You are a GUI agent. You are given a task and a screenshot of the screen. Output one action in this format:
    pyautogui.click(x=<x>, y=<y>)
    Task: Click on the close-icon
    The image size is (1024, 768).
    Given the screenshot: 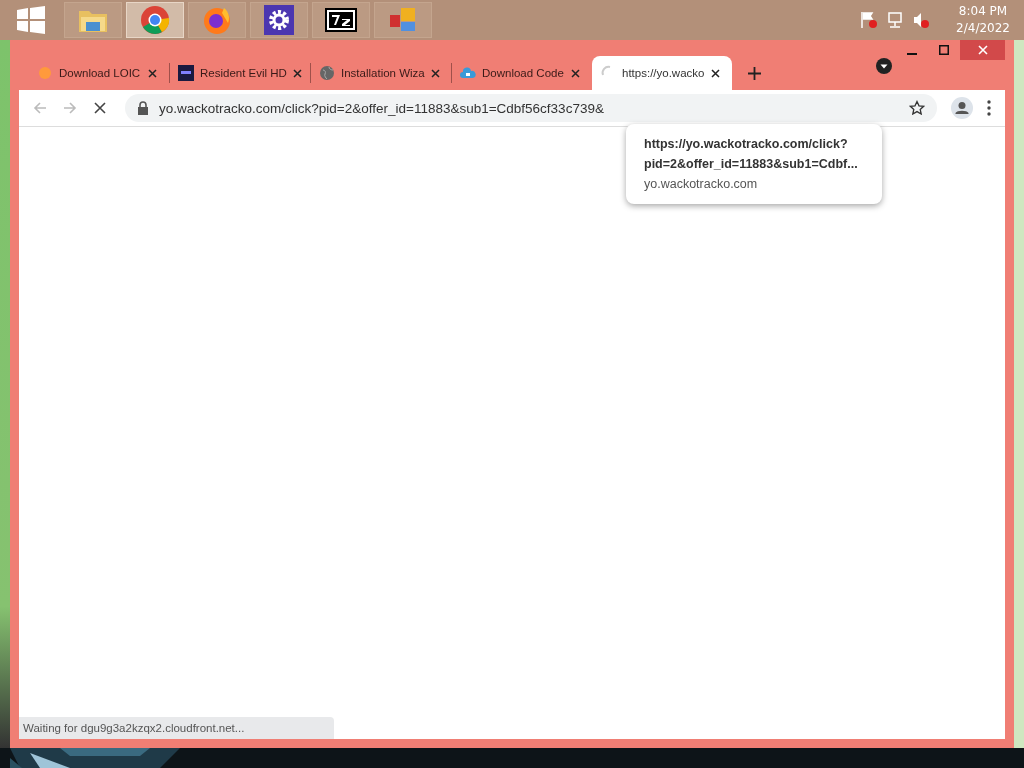 What is the action you would take?
    pyautogui.click(x=982, y=50)
    